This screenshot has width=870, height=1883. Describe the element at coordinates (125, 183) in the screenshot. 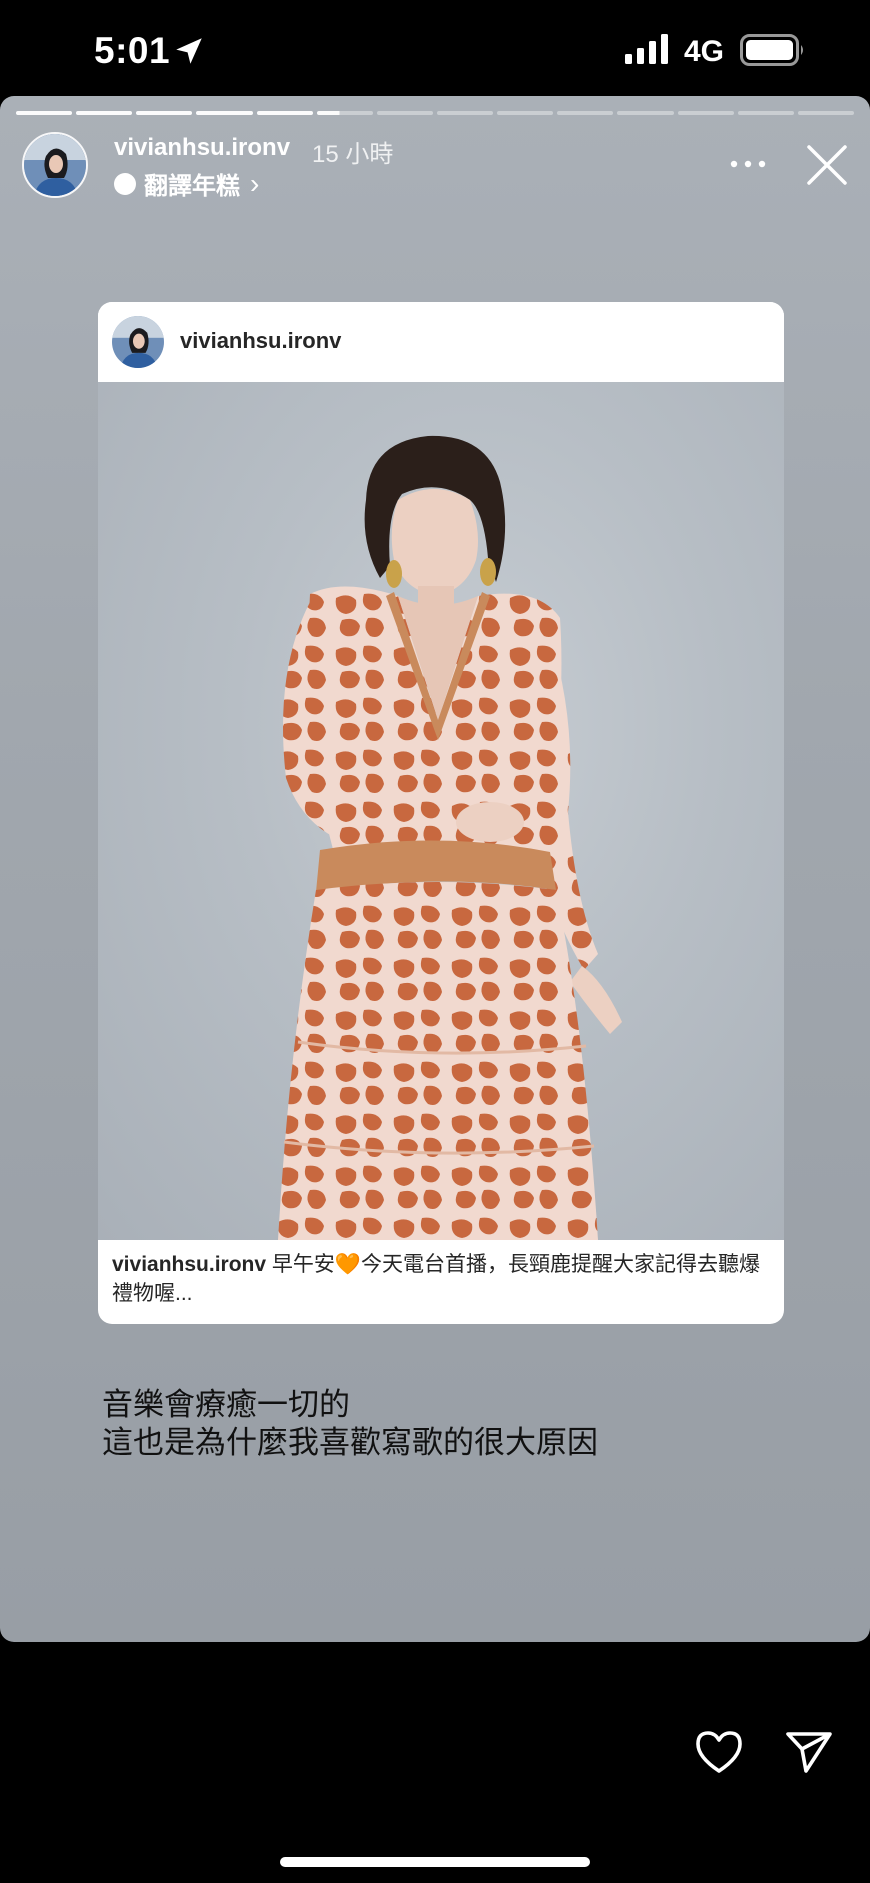

I see `audio-bubble-icon` at that location.